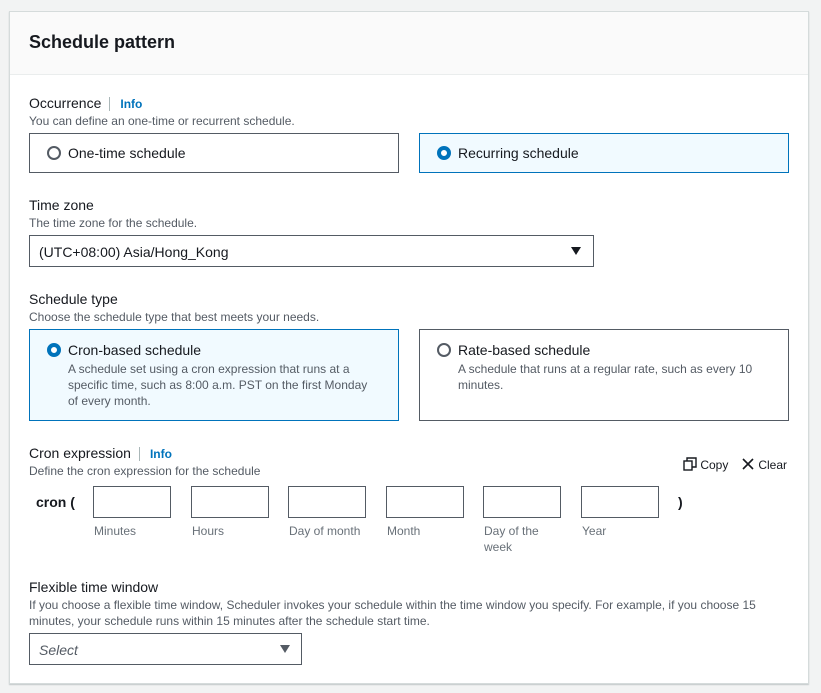 This screenshot has width=821, height=693. What do you see at coordinates (311, 251) in the screenshot?
I see `timezone-select: (UTC+08:00) Asia/Hong_Kong` at bounding box center [311, 251].